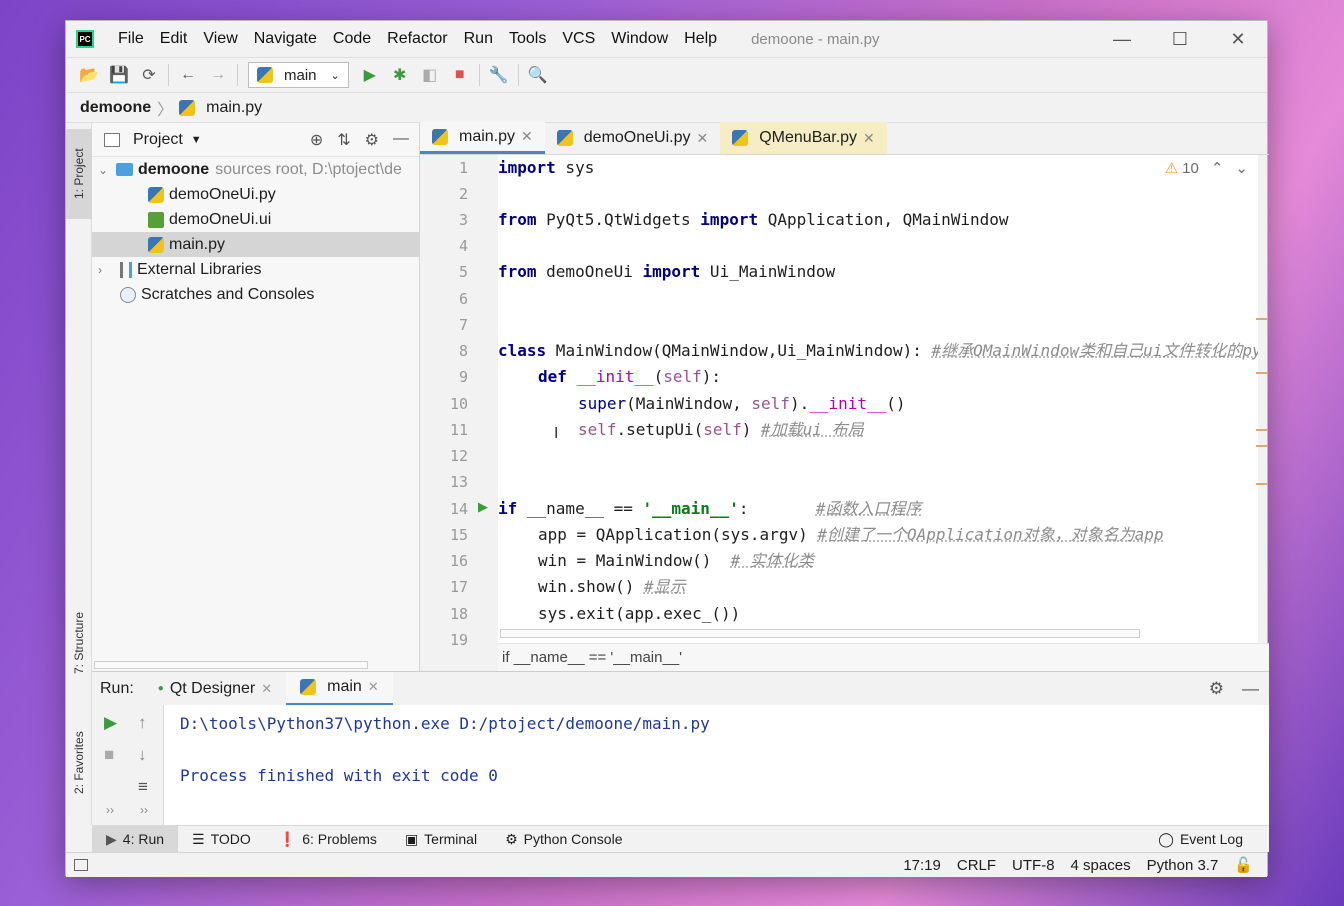 This screenshot has width=1344, height=906. What do you see at coordinates (700, 39) in the screenshot?
I see `menu-help: Help` at bounding box center [700, 39].